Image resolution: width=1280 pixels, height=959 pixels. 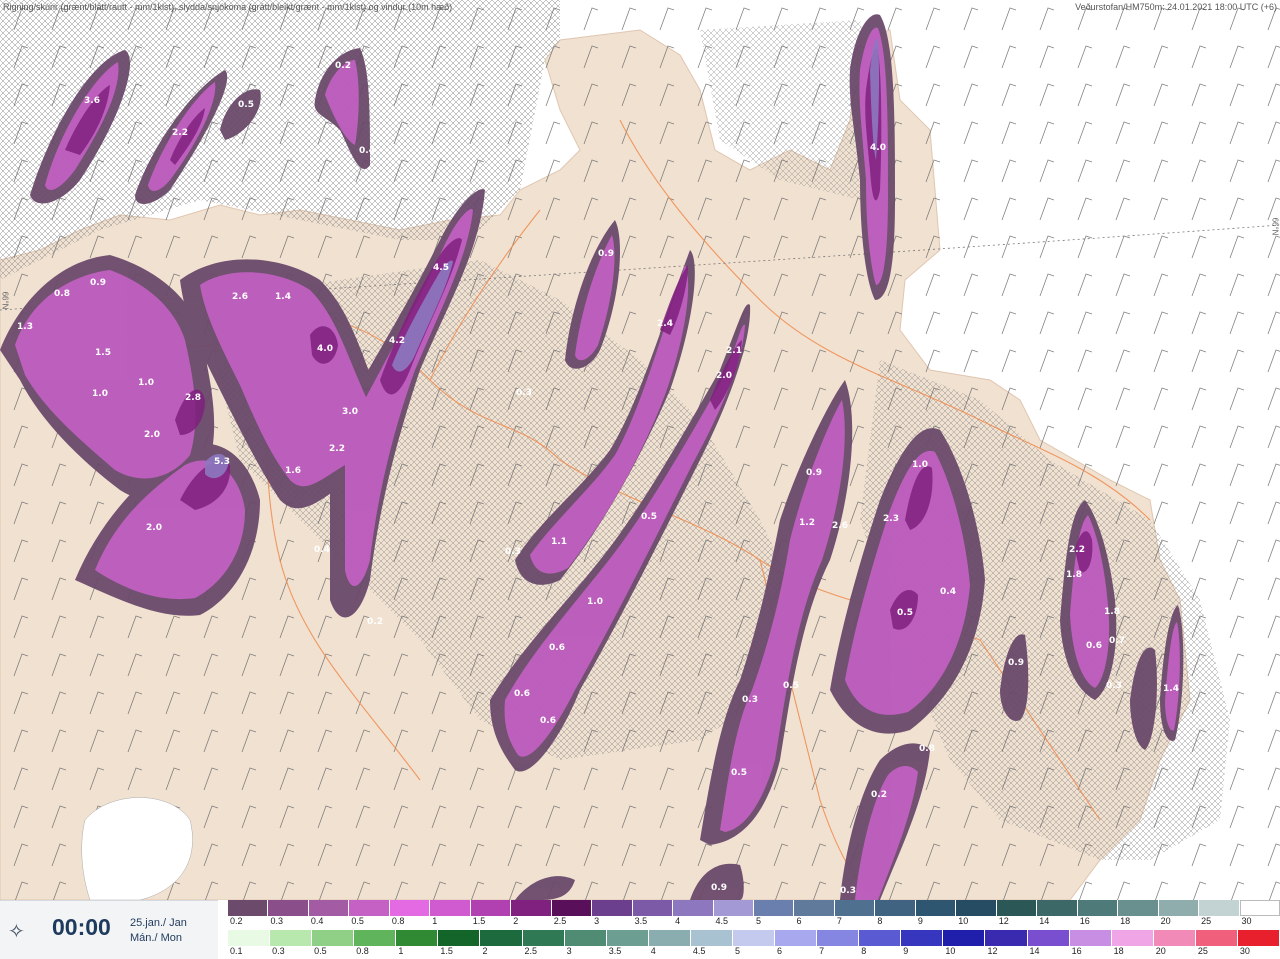 What do you see at coordinates (81, 927) in the screenshot?
I see `valid-time: 00:00` at bounding box center [81, 927].